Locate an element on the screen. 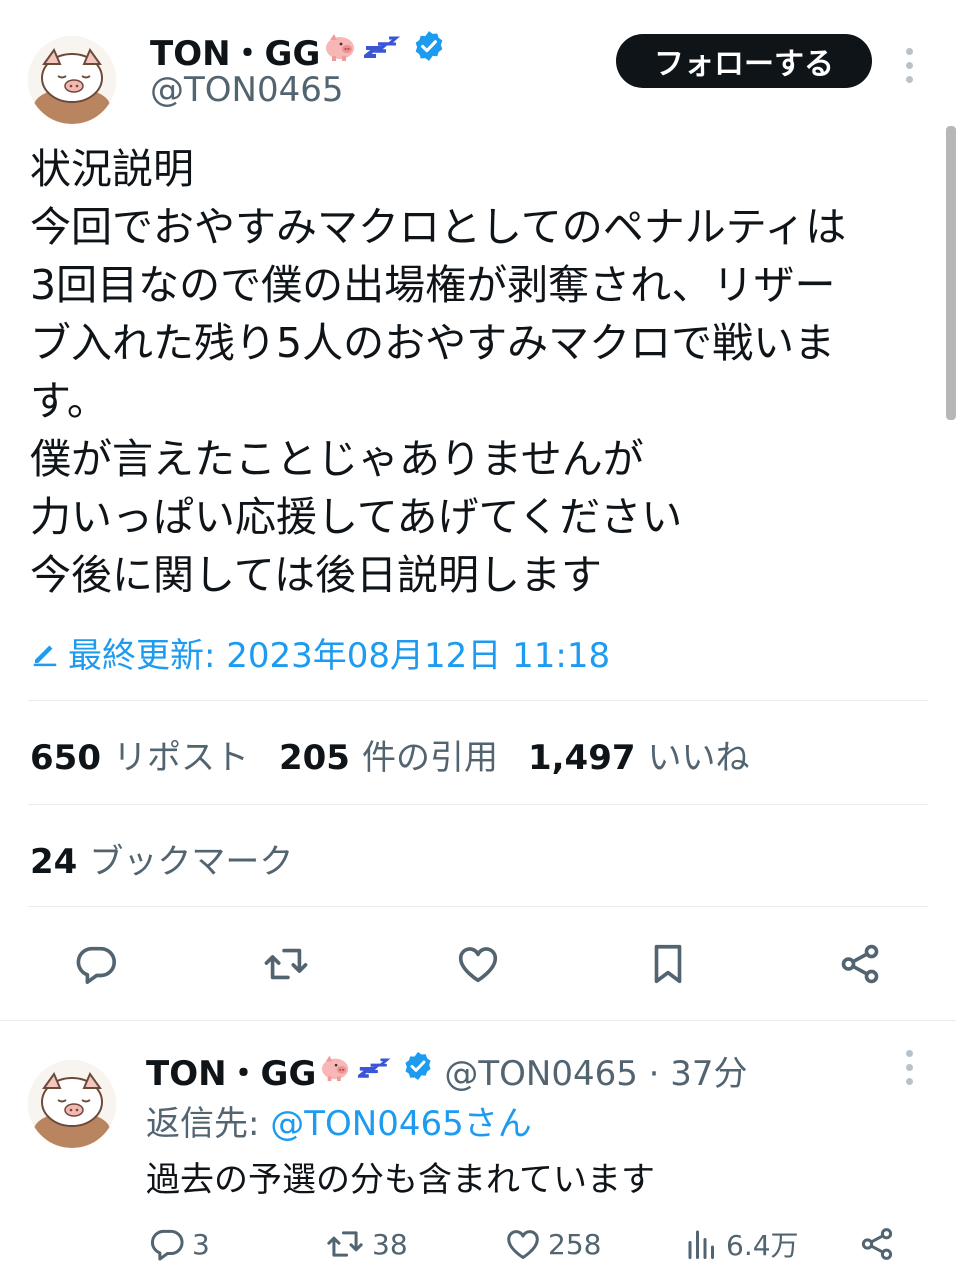 Image resolution: width=956 pixels, height=1280 pixels. tweet-line: ブ入れた残り5人のおやすみマクロで戦いま is located at coordinates (433, 343).